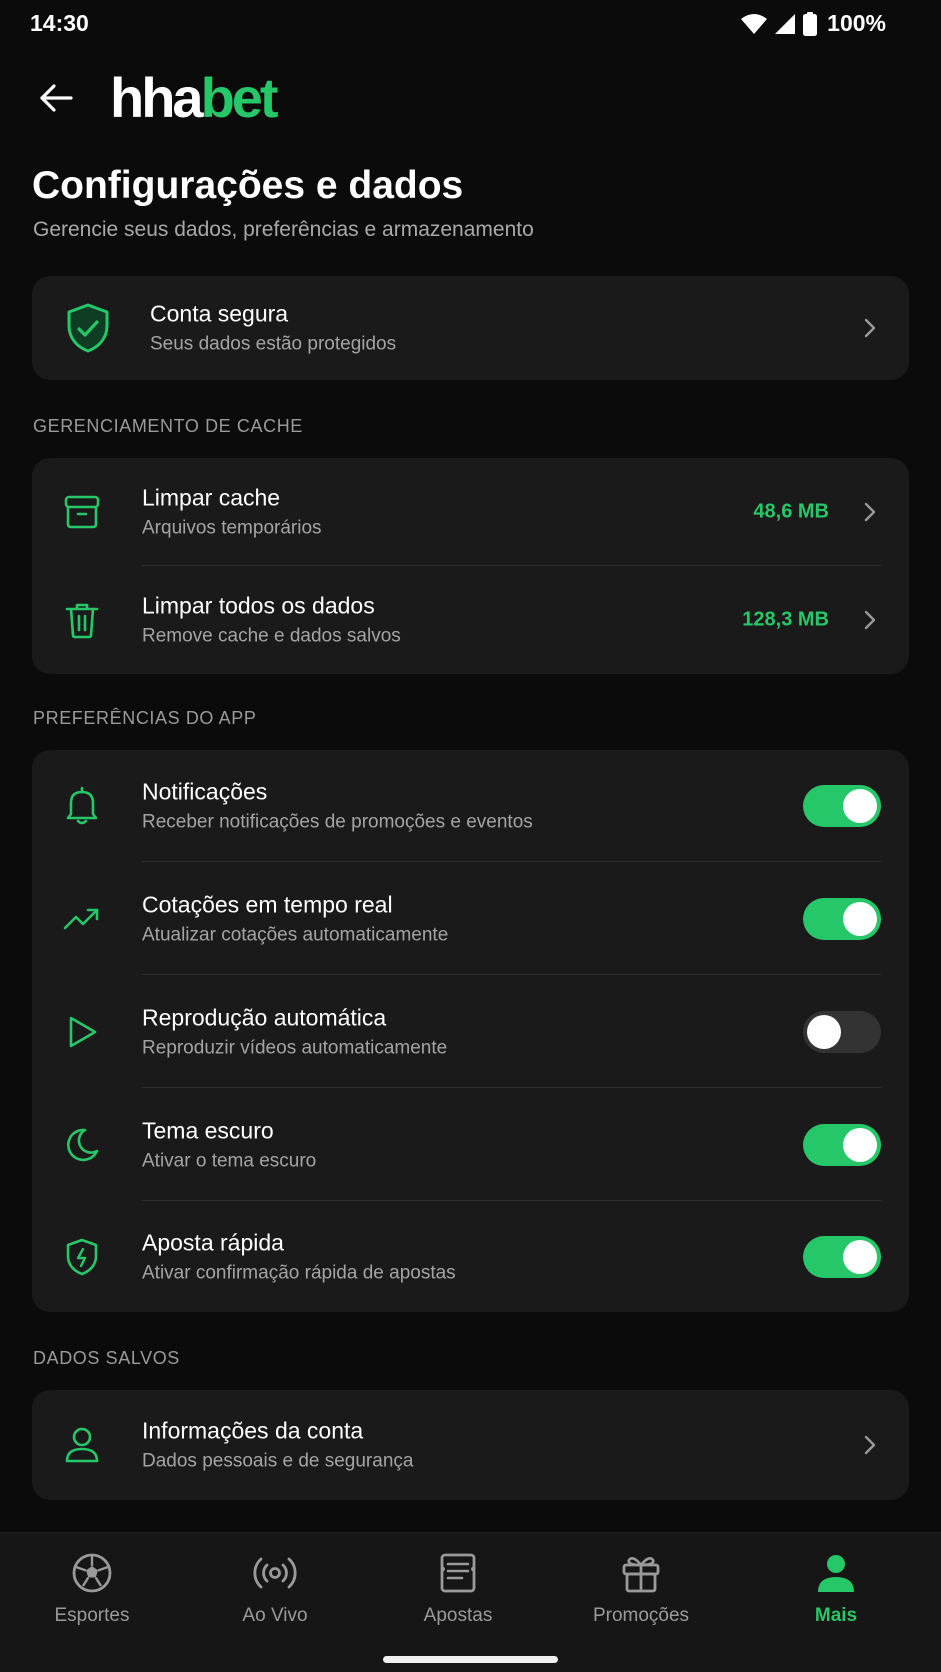  I want to click on nav-promocoes: Promoções, so click(641, 1589).